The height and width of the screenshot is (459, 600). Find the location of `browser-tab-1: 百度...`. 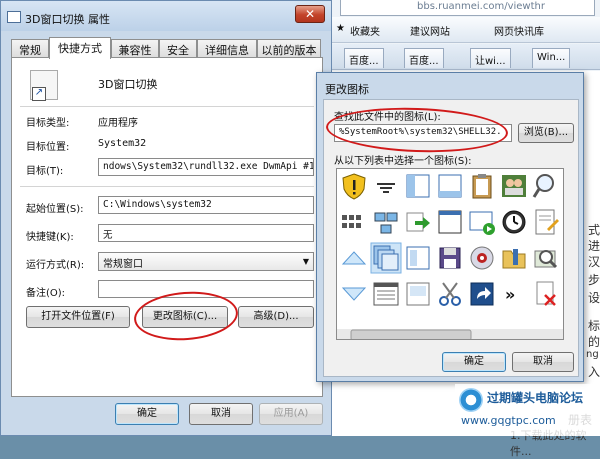

browser-tab-1: 百度... is located at coordinates (364, 58).